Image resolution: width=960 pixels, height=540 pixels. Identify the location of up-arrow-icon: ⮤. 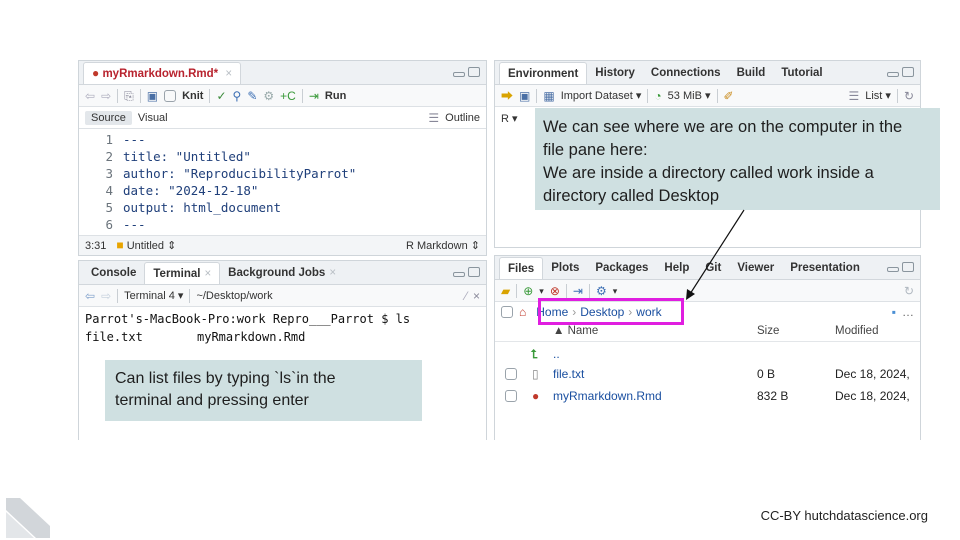
(535, 354).